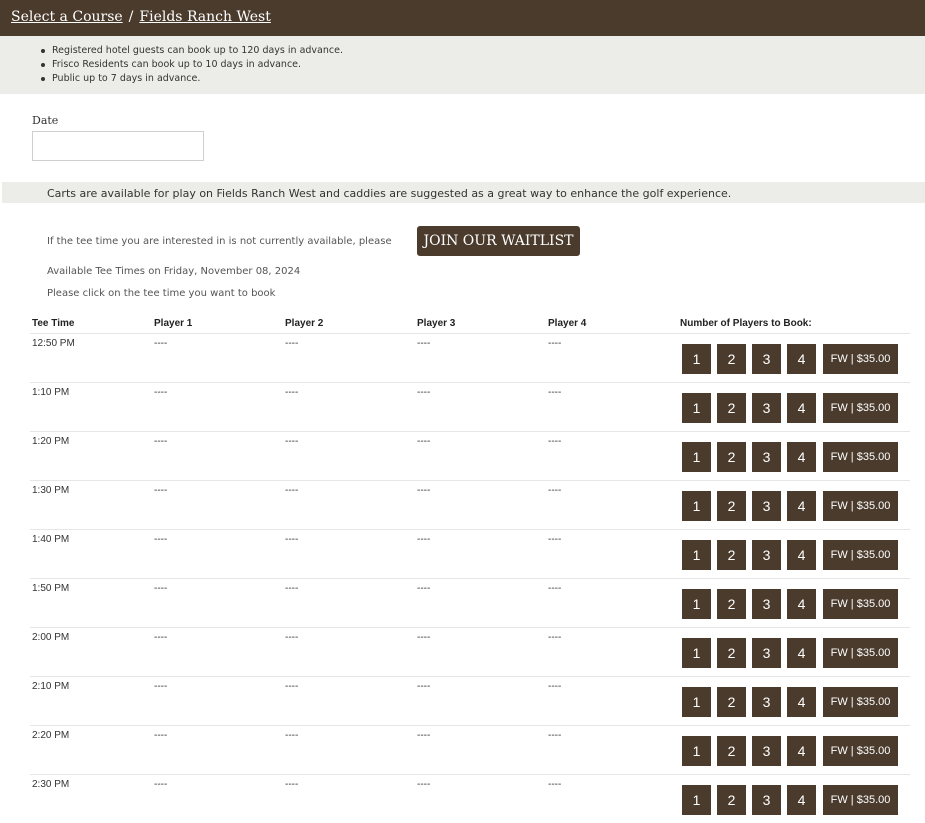  Describe the element at coordinates (470, 602) in the screenshot. I see `table-row: 1:50 PM ---- ---- ---- ---- 1 2 3 4 FW | $35.00` at that location.